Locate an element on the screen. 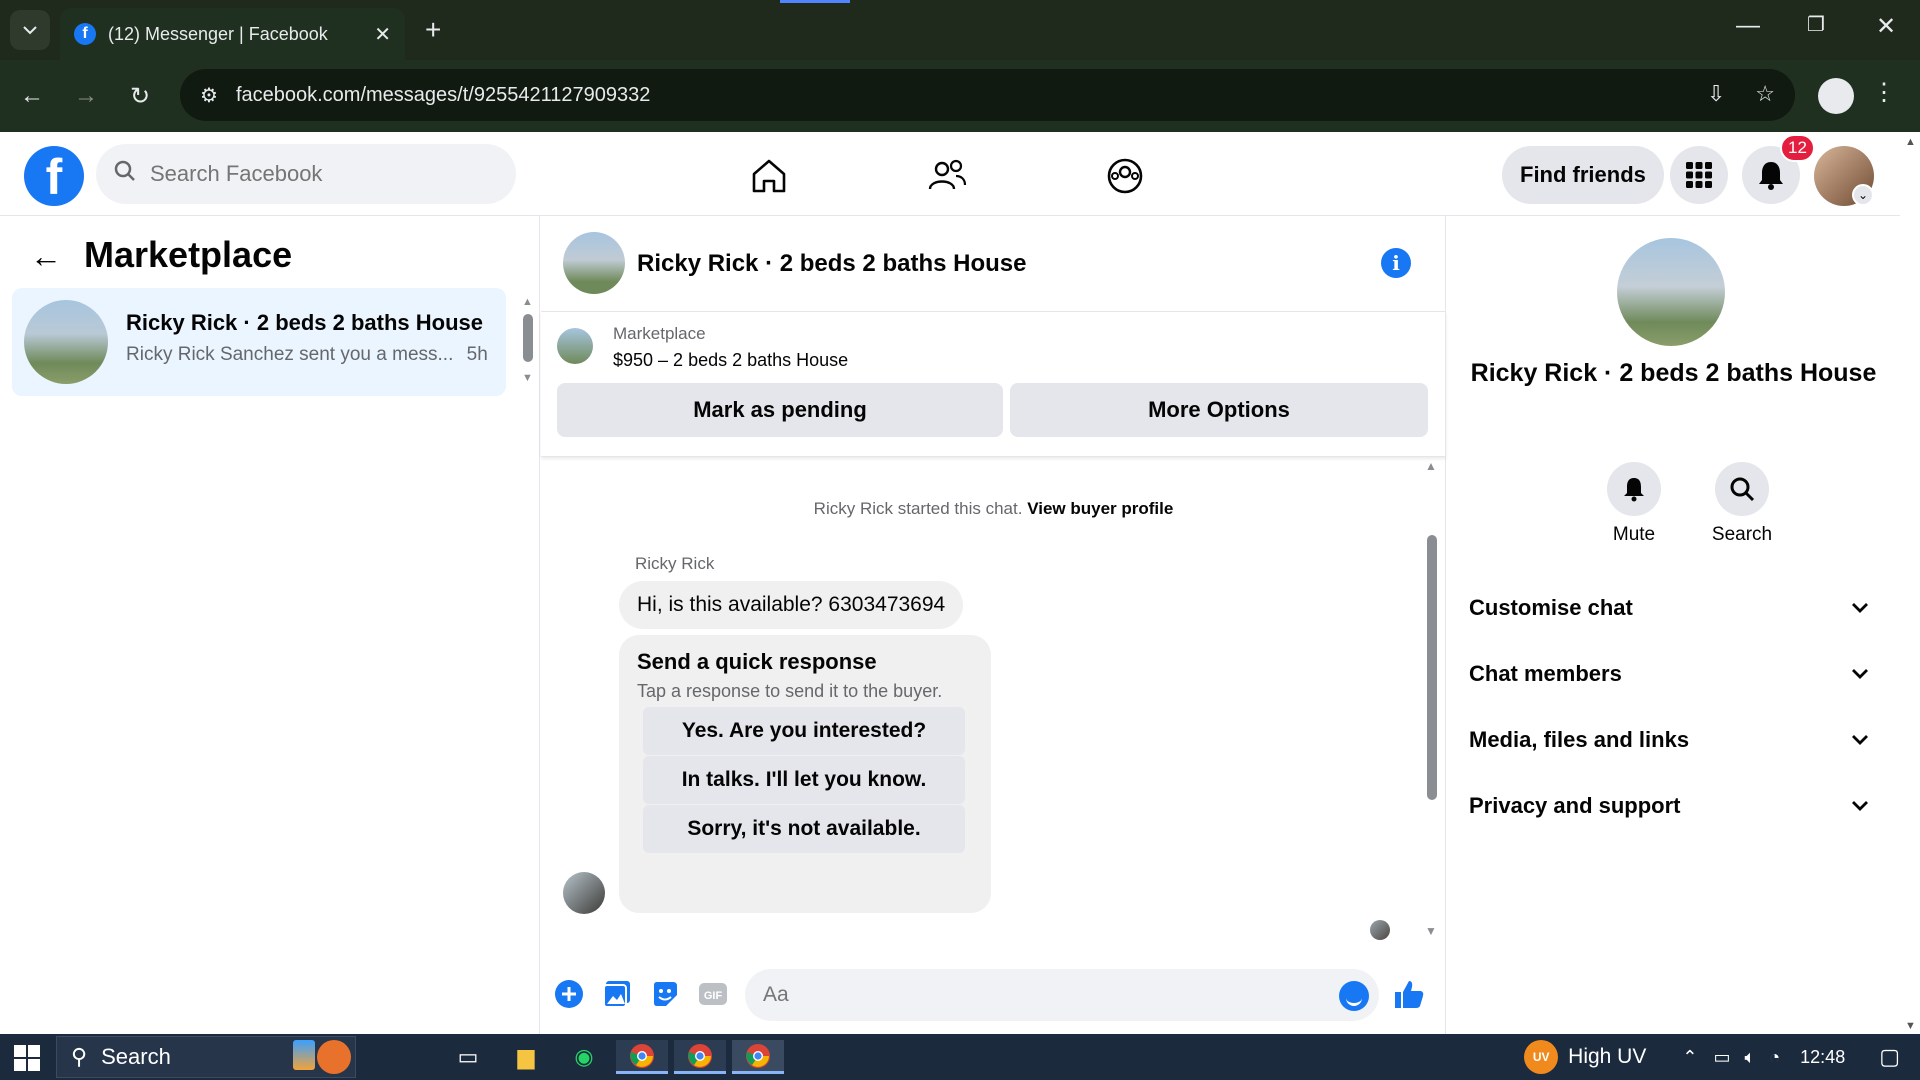 Image resolution: width=1920 pixels, height=1080 pixels. customise-chat-section: Customise chat is located at coordinates (1669, 608).